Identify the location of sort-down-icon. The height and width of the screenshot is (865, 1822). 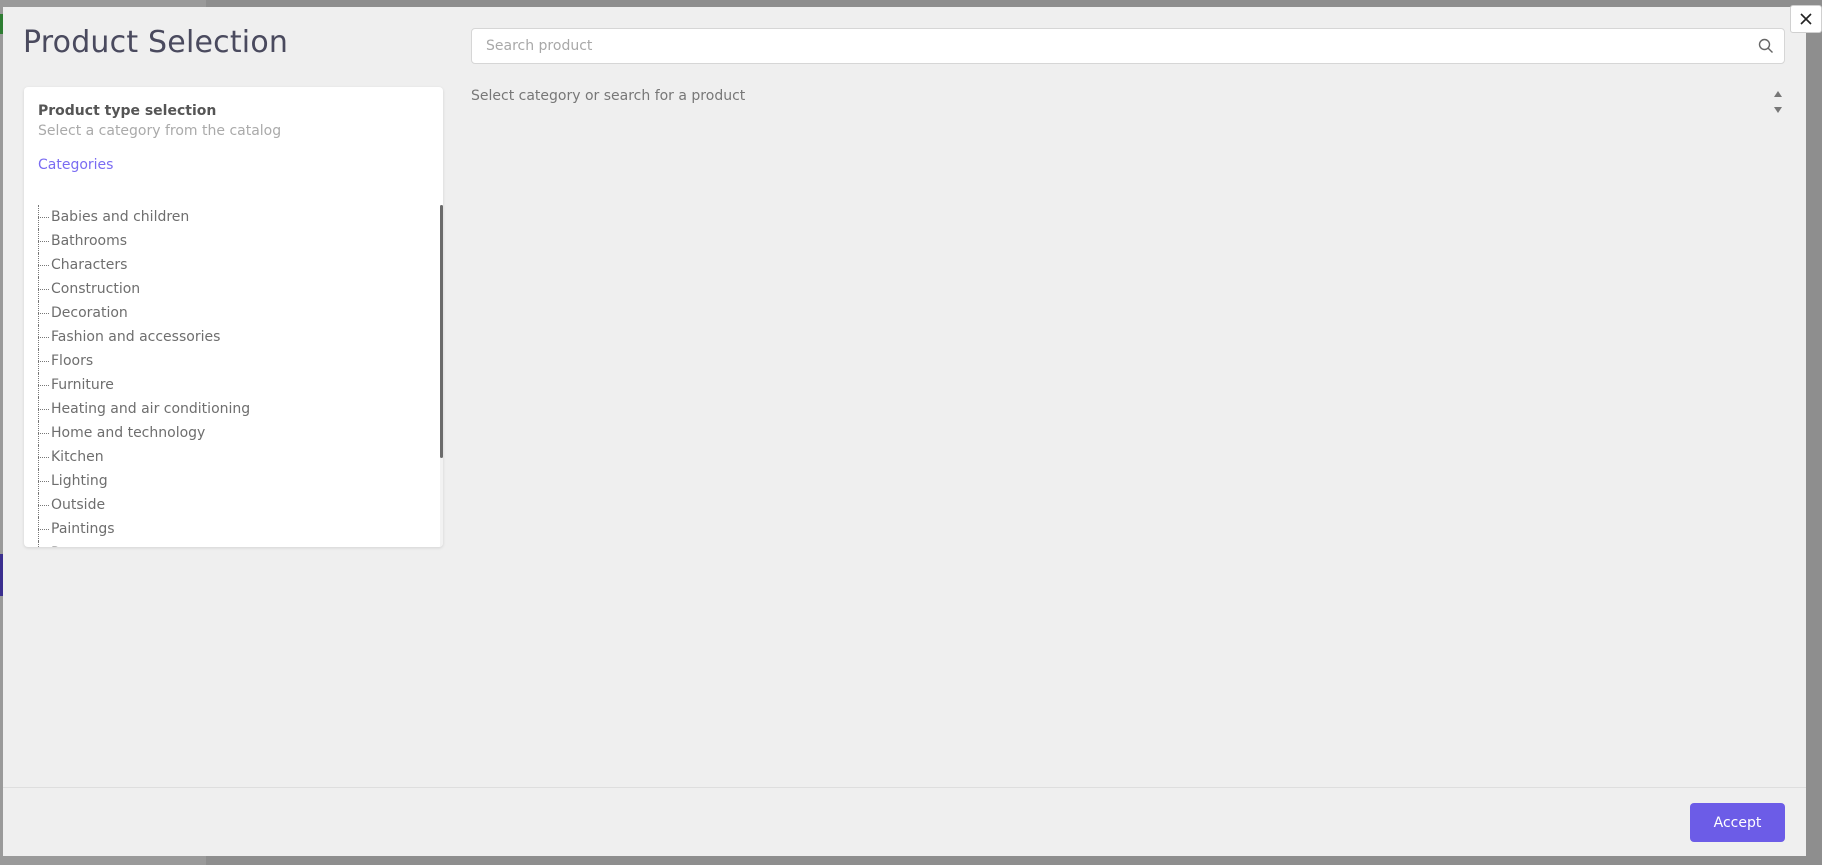
(1778, 110).